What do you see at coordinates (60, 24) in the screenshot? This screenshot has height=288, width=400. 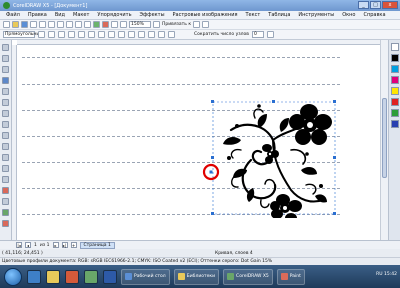 I see `paste-icon` at bounding box center [60, 24].